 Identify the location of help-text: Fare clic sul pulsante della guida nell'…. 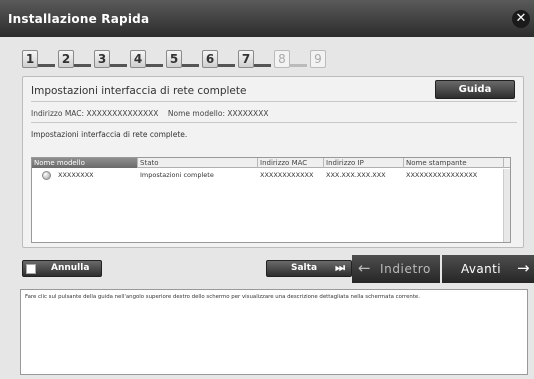
(222, 297).